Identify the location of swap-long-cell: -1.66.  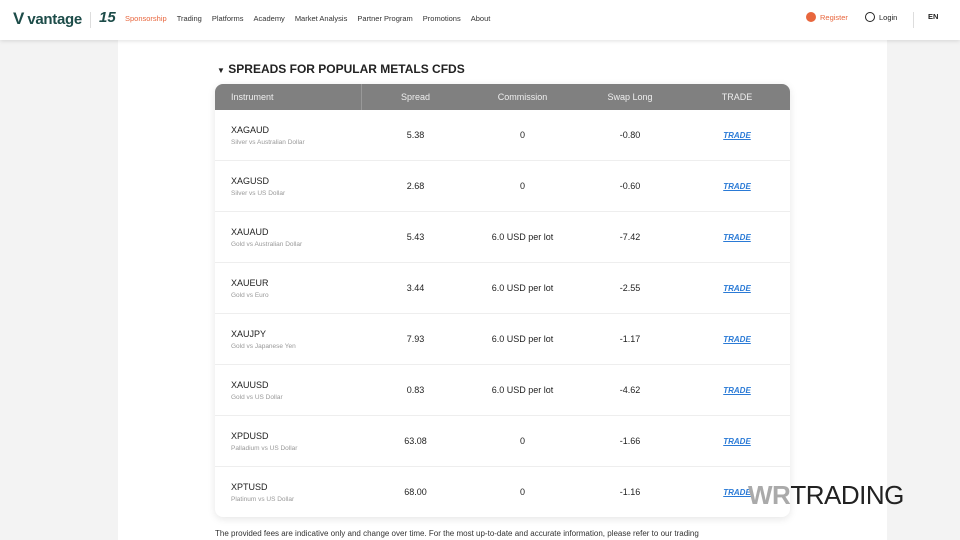
(630, 441).